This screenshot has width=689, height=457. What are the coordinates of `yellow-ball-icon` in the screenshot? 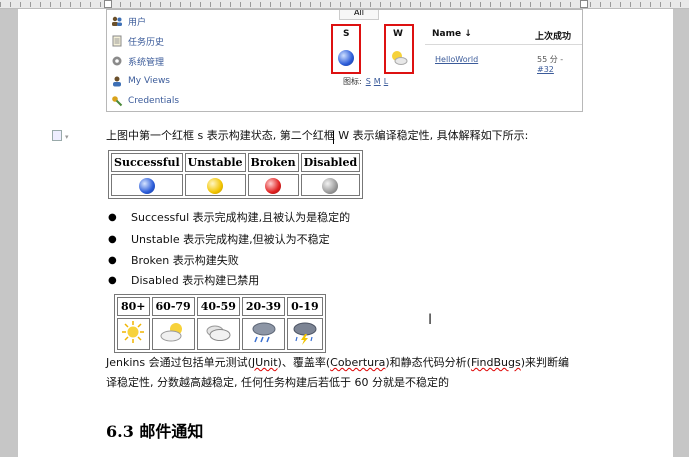 It's located at (215, 186).